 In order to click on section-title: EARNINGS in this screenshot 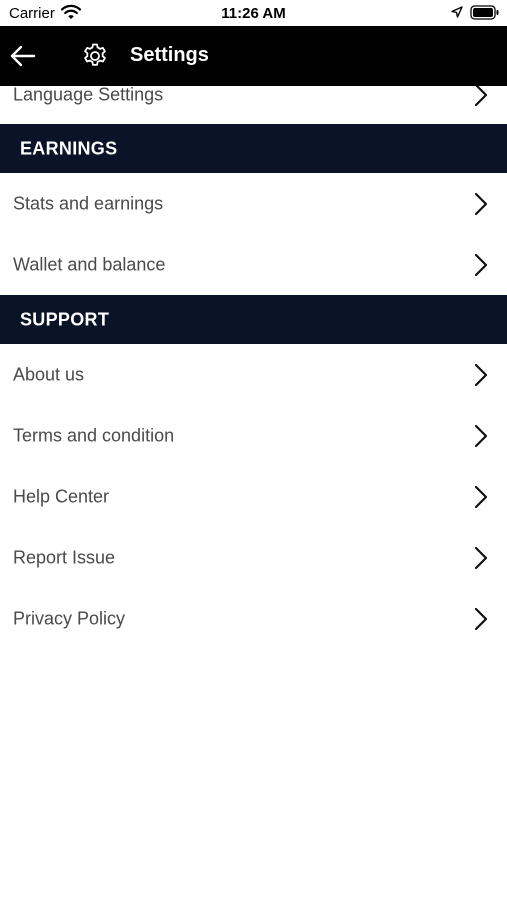, I will do `click(69, 148)`.